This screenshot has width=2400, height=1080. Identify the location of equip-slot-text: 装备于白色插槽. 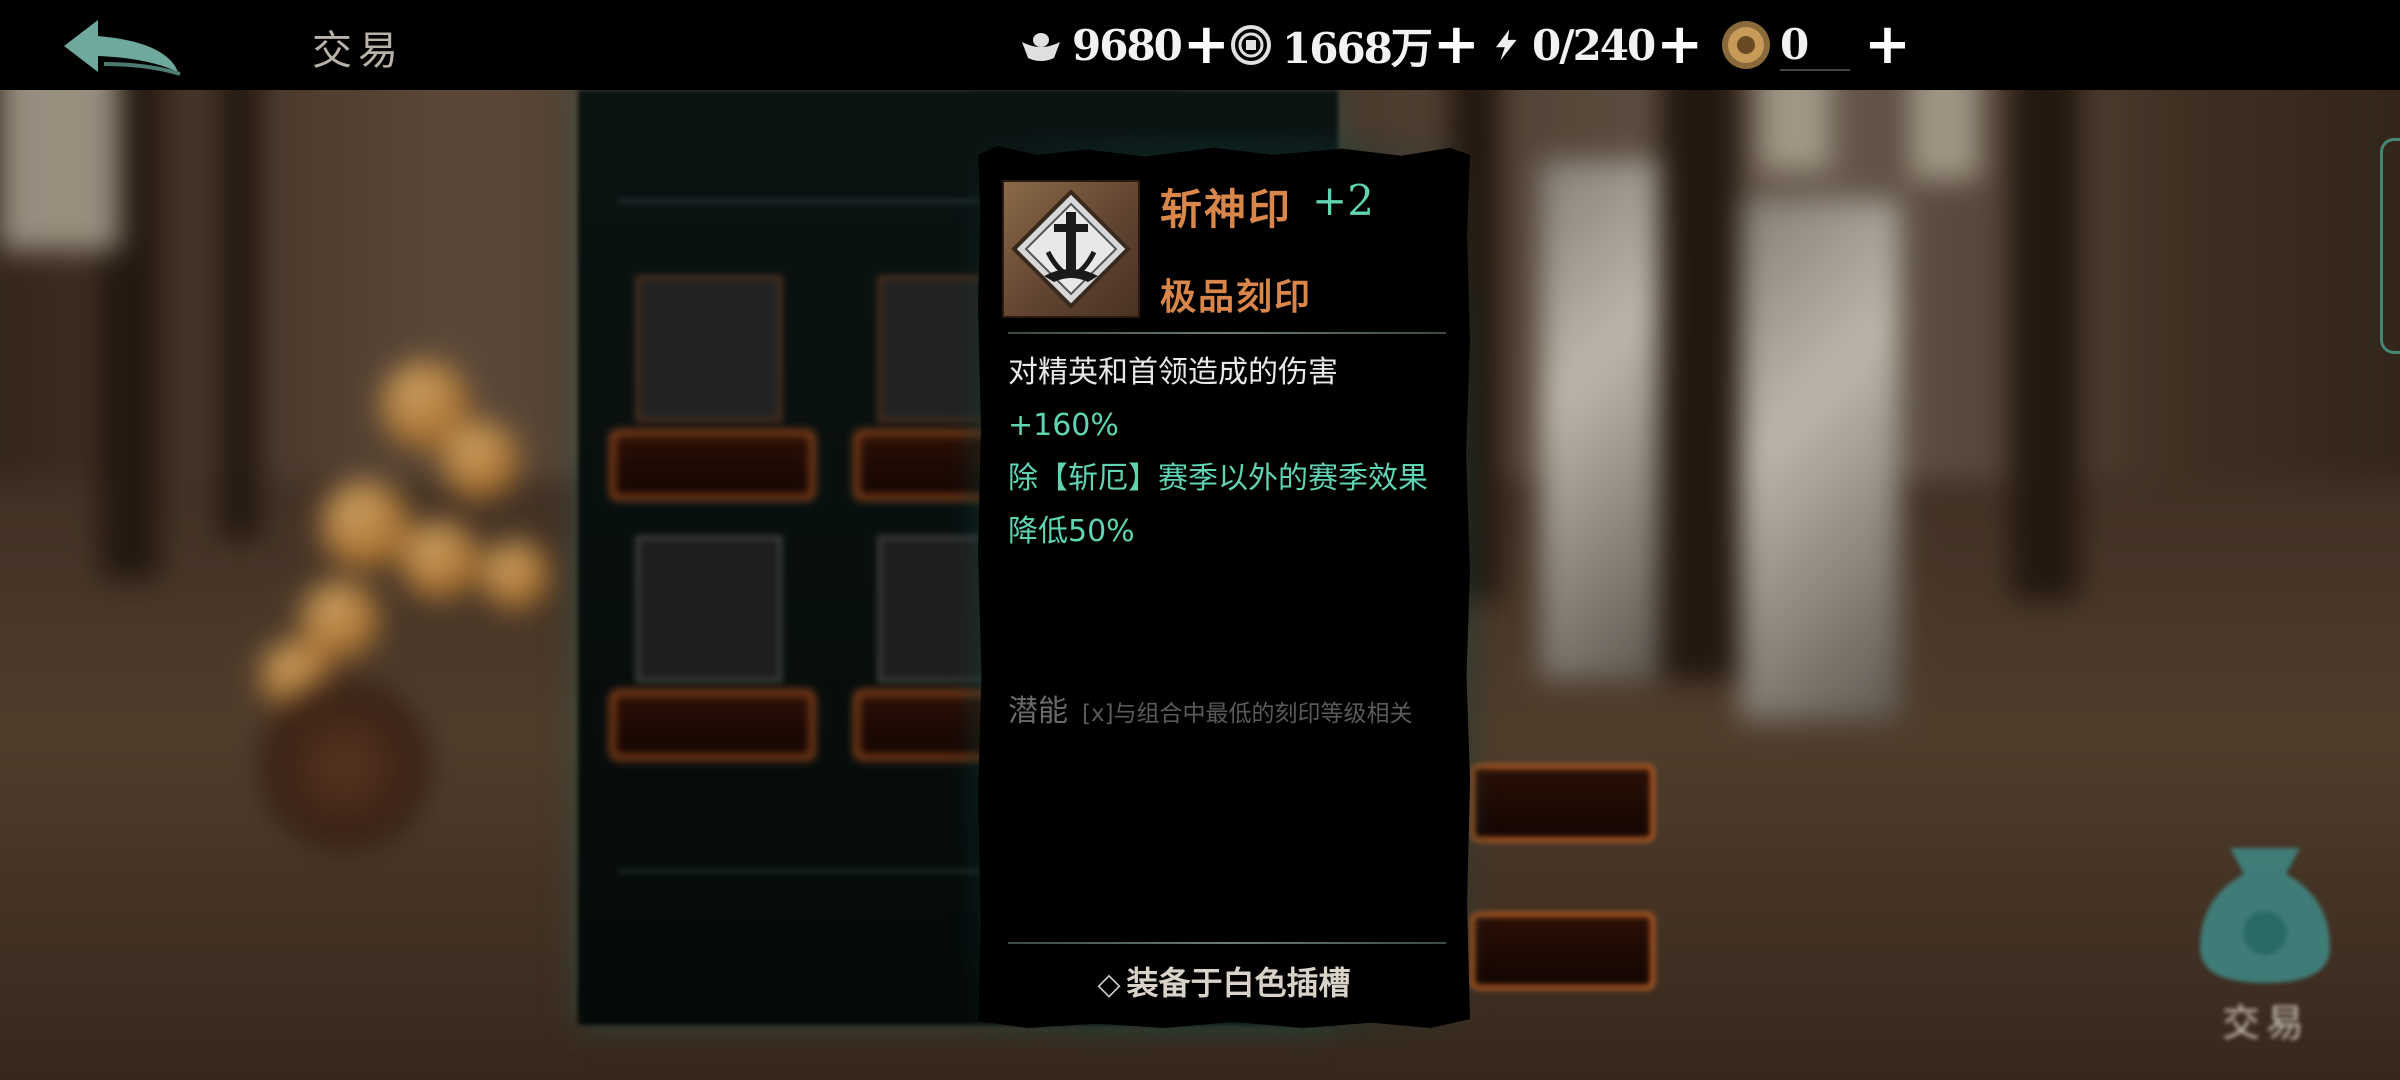
(1238, 983).